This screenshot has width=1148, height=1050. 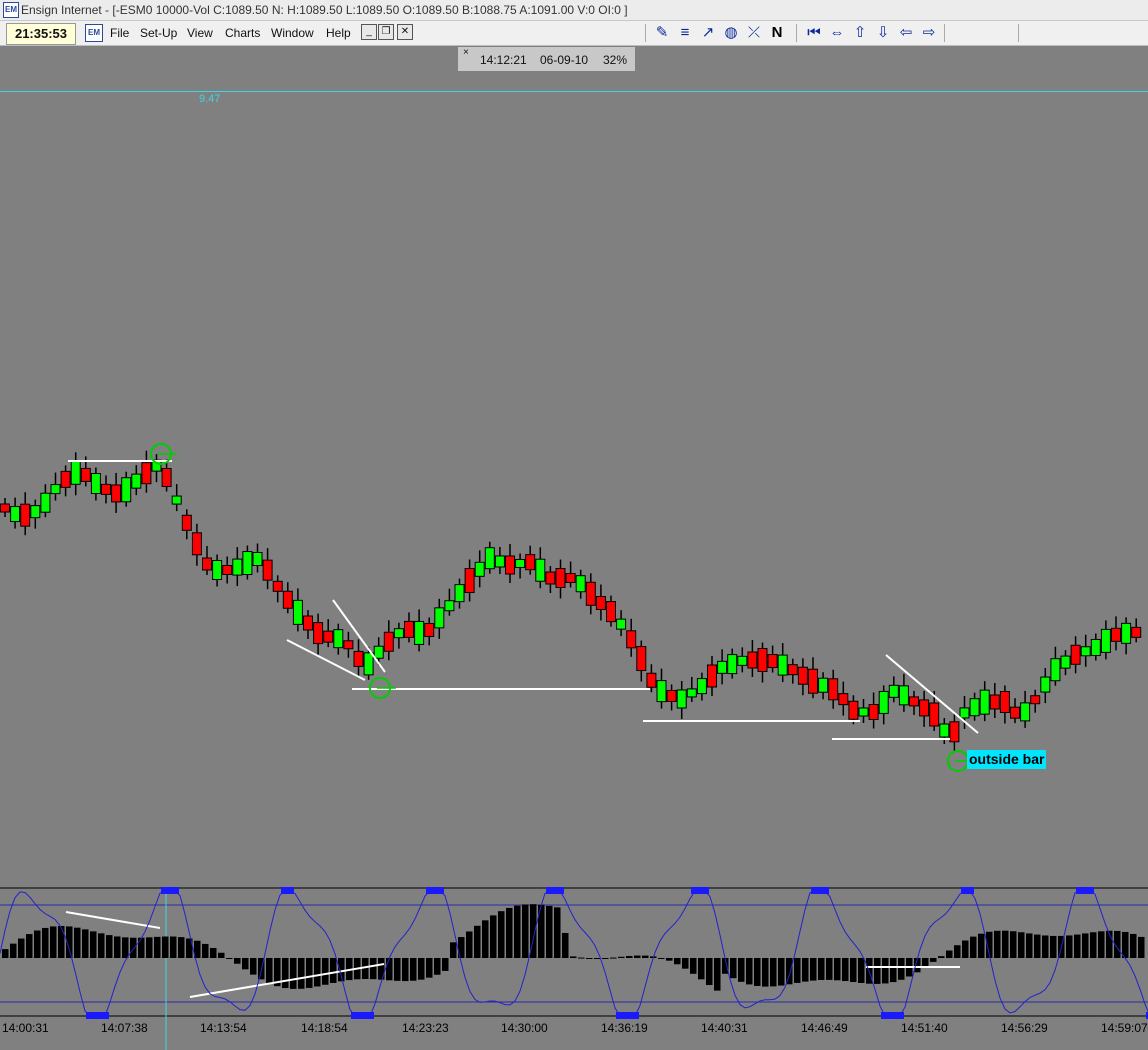 I want to click on osc-trend-line, so click(x=113, y=920).